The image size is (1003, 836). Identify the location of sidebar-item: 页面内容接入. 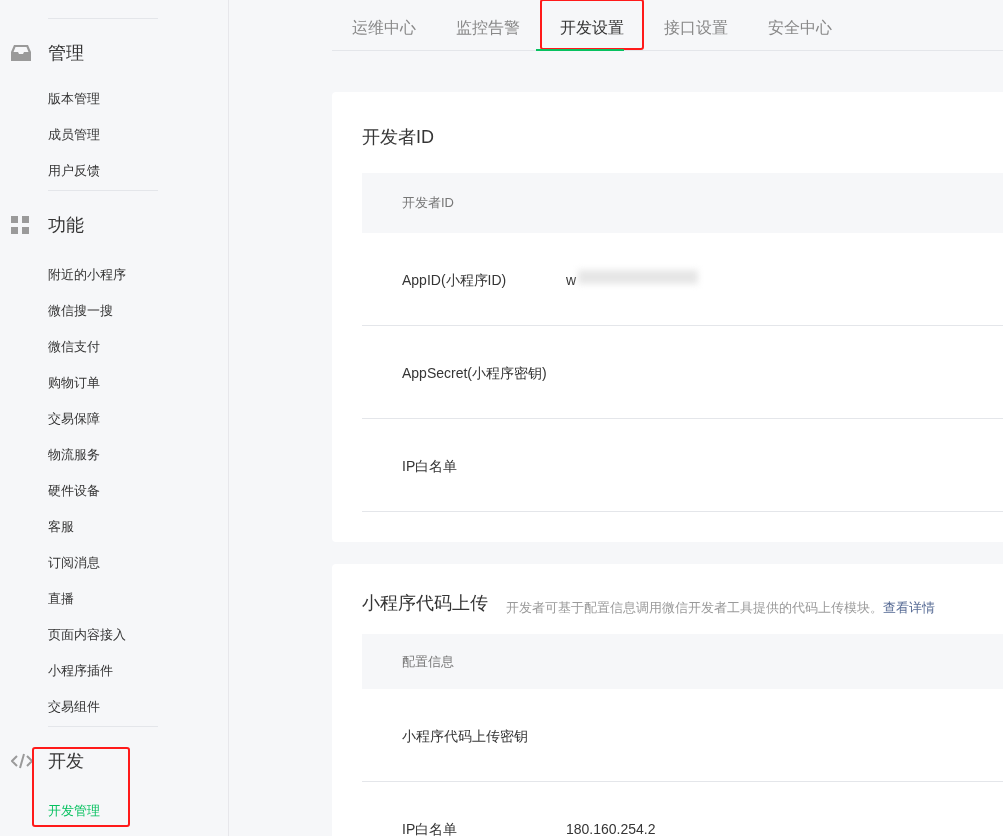
(87, 635).